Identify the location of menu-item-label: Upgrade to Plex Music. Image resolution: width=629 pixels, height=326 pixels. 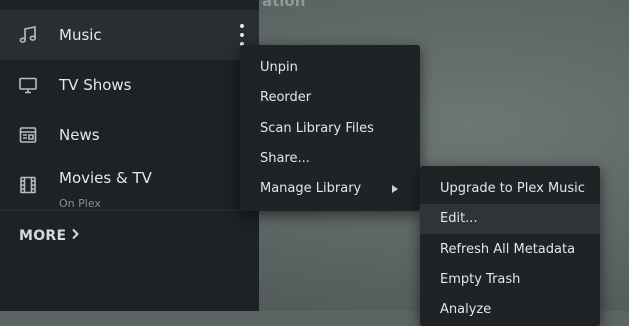
(512, 188).